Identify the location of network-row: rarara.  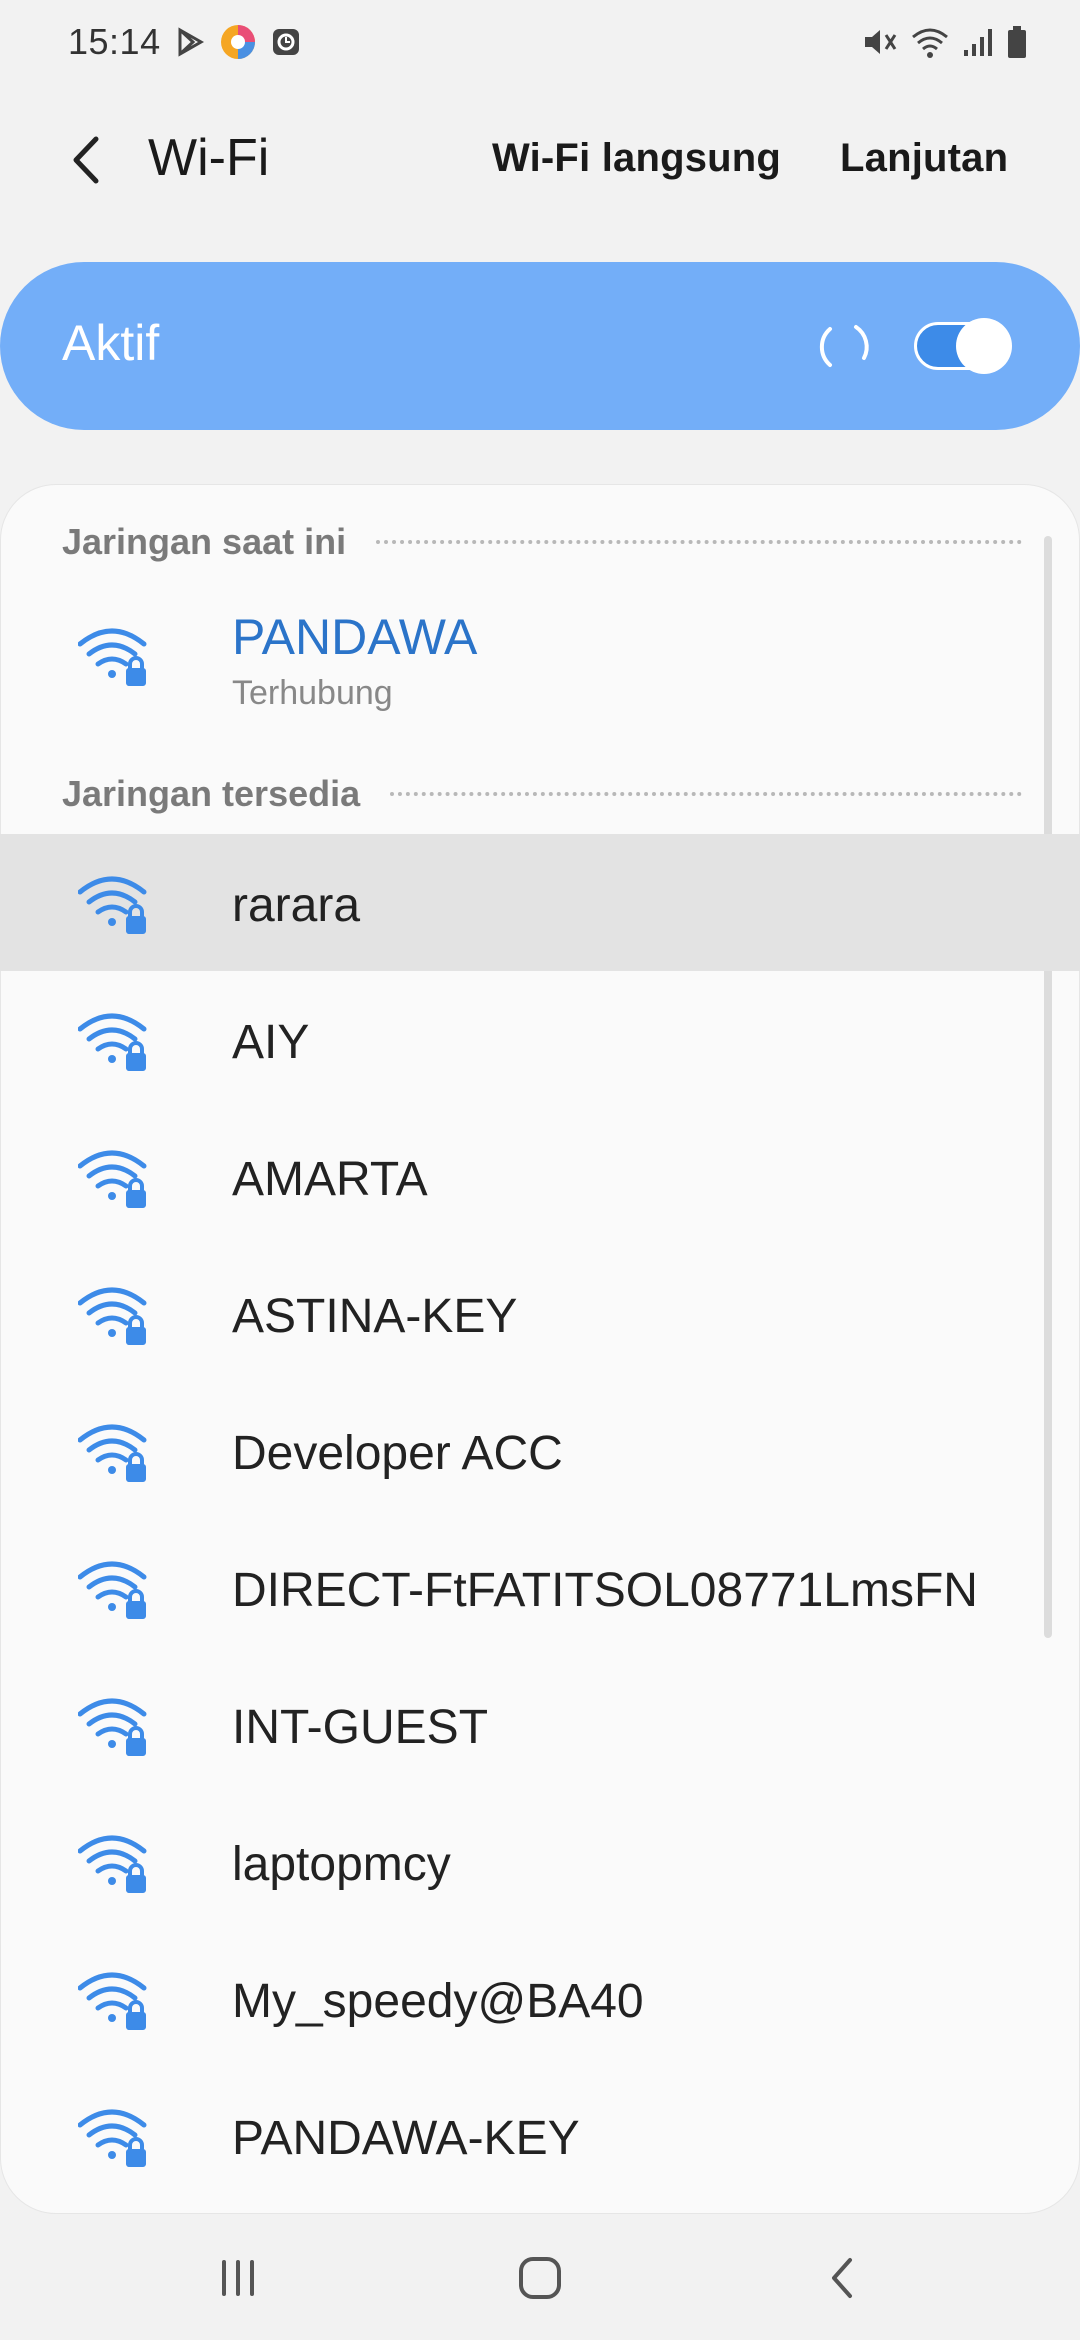
(540, 902).